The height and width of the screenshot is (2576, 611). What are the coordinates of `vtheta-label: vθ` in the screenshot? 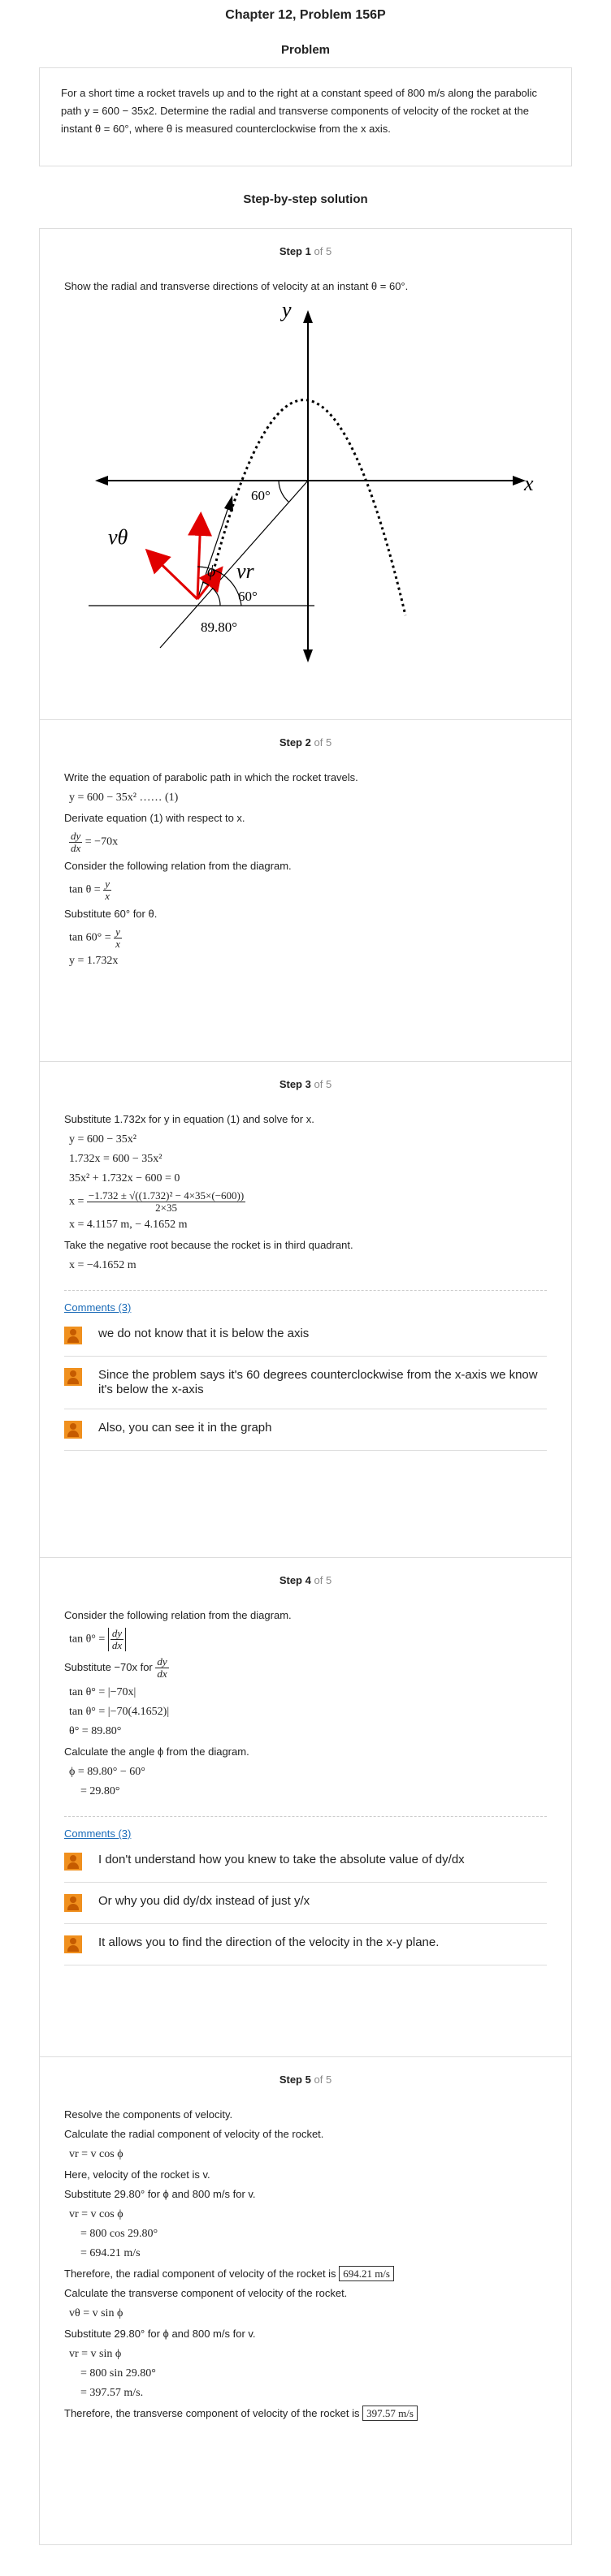 It's located at (118, 537).